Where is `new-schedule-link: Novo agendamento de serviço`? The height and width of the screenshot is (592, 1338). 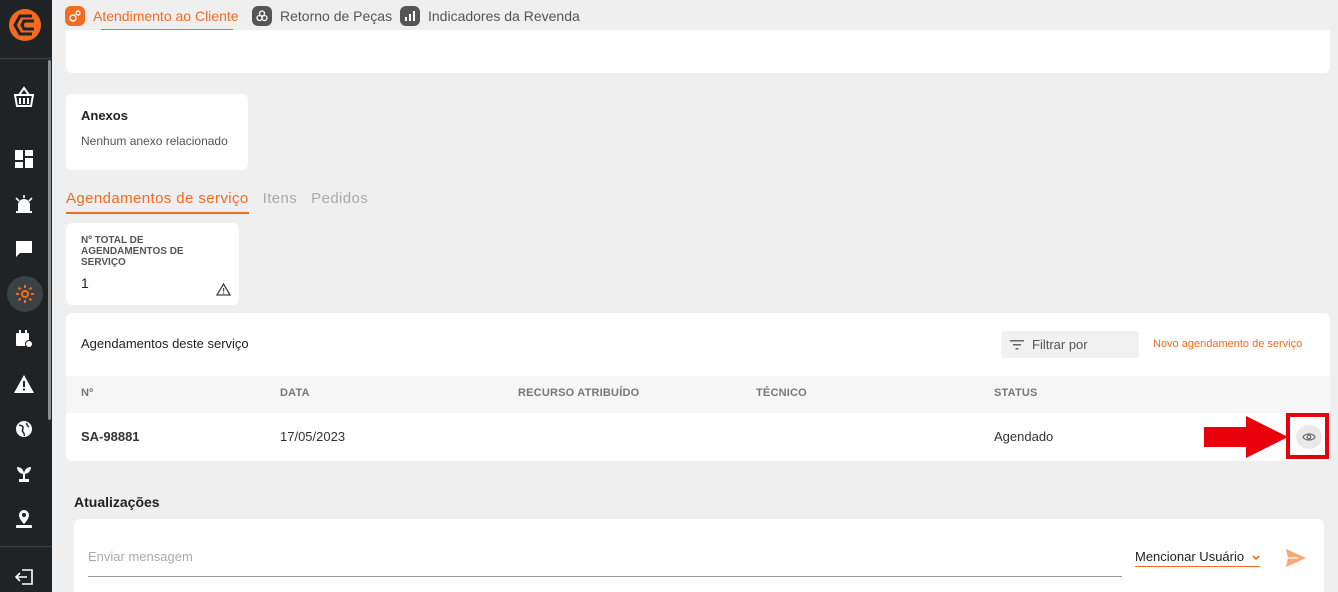
new-schedule-link: Novo agendamento de serviço is located at coordinates (1227, 344).